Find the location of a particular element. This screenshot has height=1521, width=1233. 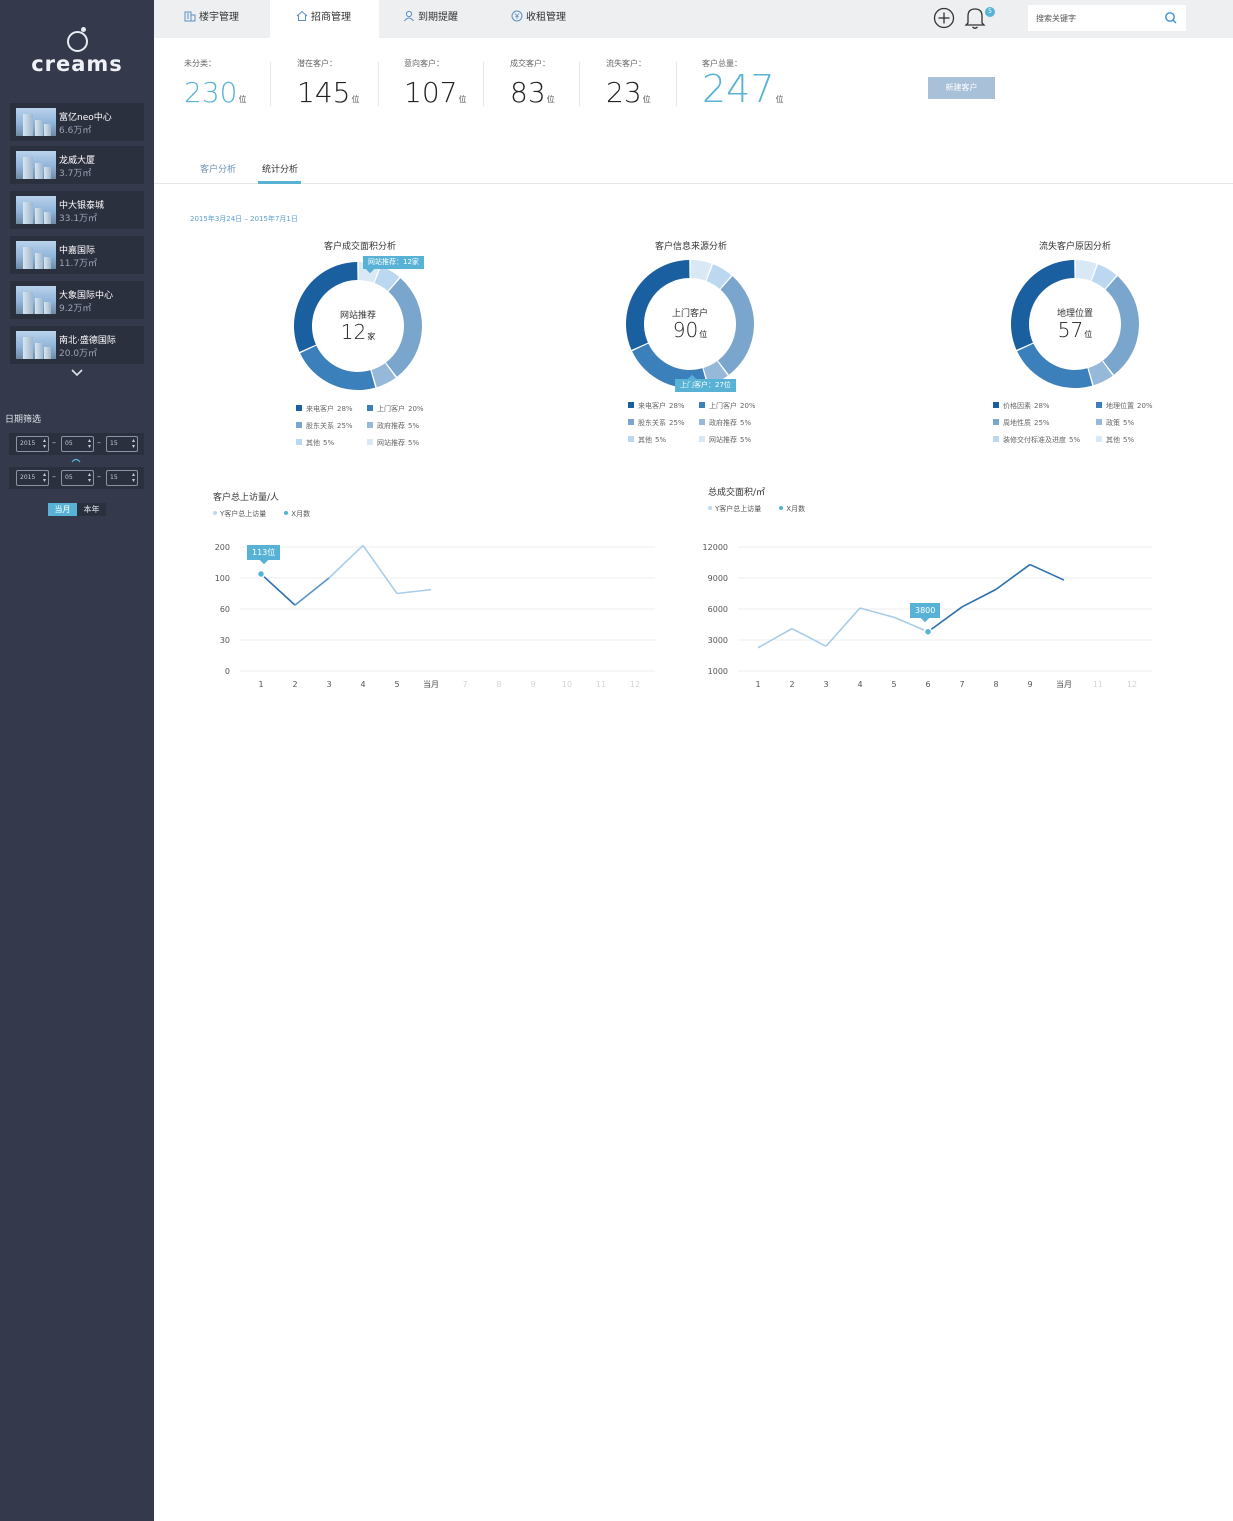

date-to-day-stepper: 15 ▴ ▾ is located at coordinates (122, 478).